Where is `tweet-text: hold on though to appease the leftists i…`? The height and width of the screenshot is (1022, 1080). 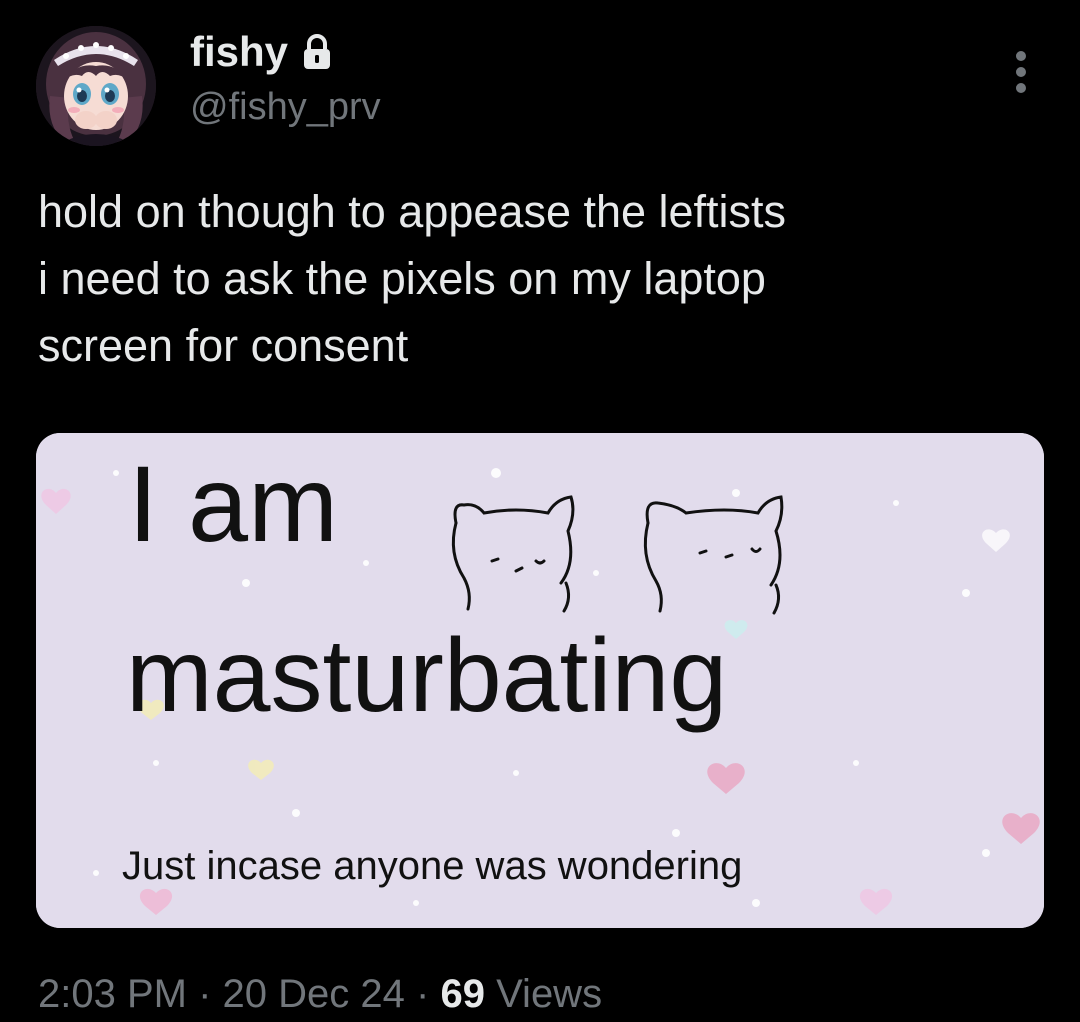 tweet-text: hold on though to appease the leftists i… is located at coordinates (412, 278).